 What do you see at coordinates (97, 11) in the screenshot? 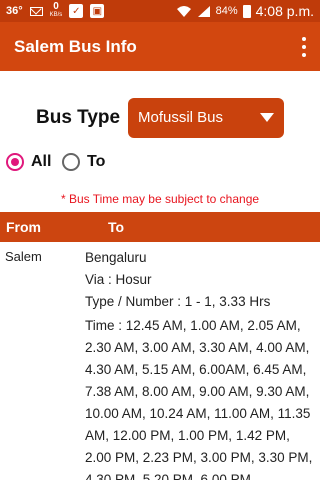
I see `gallery-icon: ▣` at bounding box center [97, 11].